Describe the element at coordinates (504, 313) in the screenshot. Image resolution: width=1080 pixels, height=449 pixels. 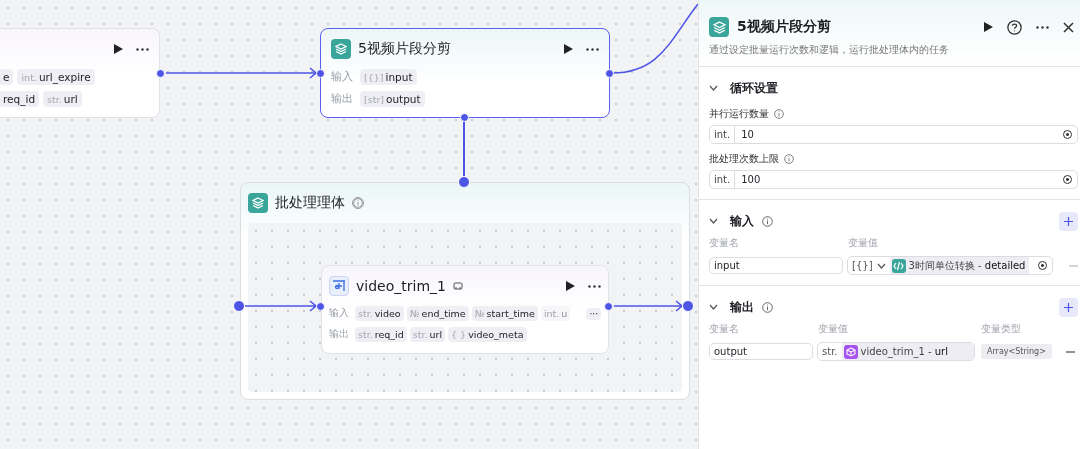
I see `variable-tag: № start_time` at that location.